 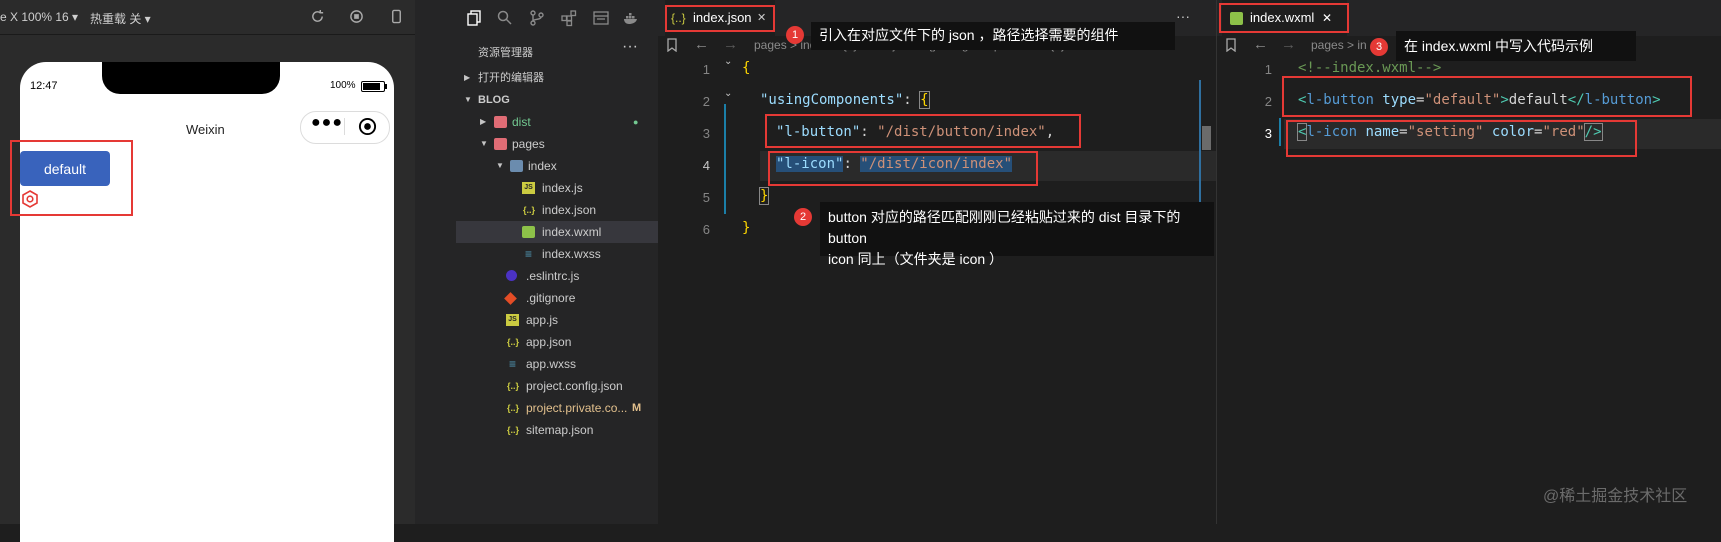 I want to click on scrollbar-thumb, so click(x=1206, y=138).